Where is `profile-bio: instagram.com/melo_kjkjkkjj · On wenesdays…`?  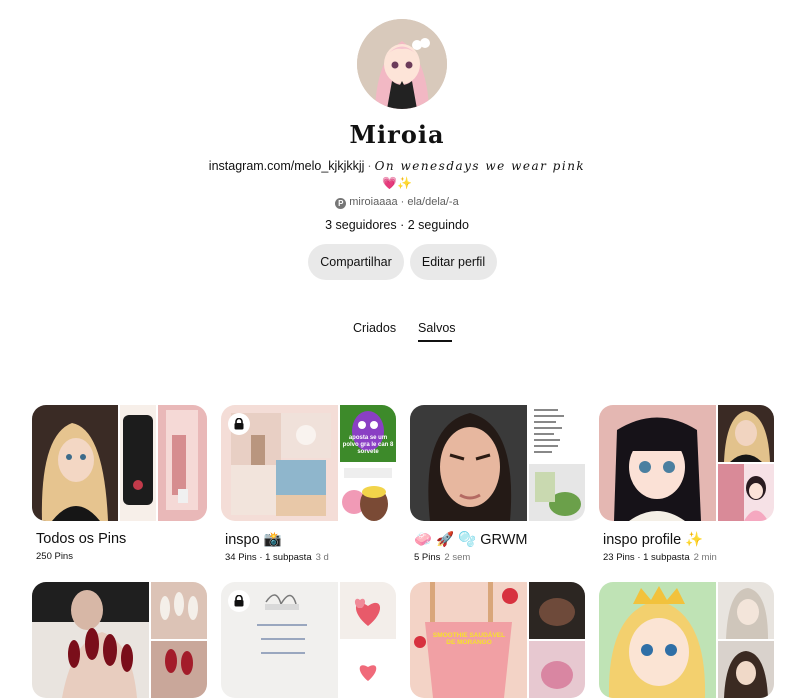 profile-bio: instagram.com/melo_kjkjkkjj · On wenesdays… is located at coordinates (397, 166).